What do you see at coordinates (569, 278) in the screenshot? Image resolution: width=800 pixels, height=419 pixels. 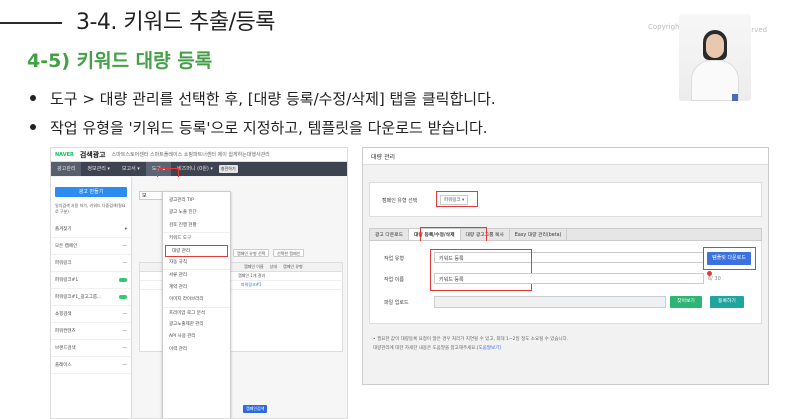 I see `job-name-input: 키워드 등록` at bounding box center [569, 278].